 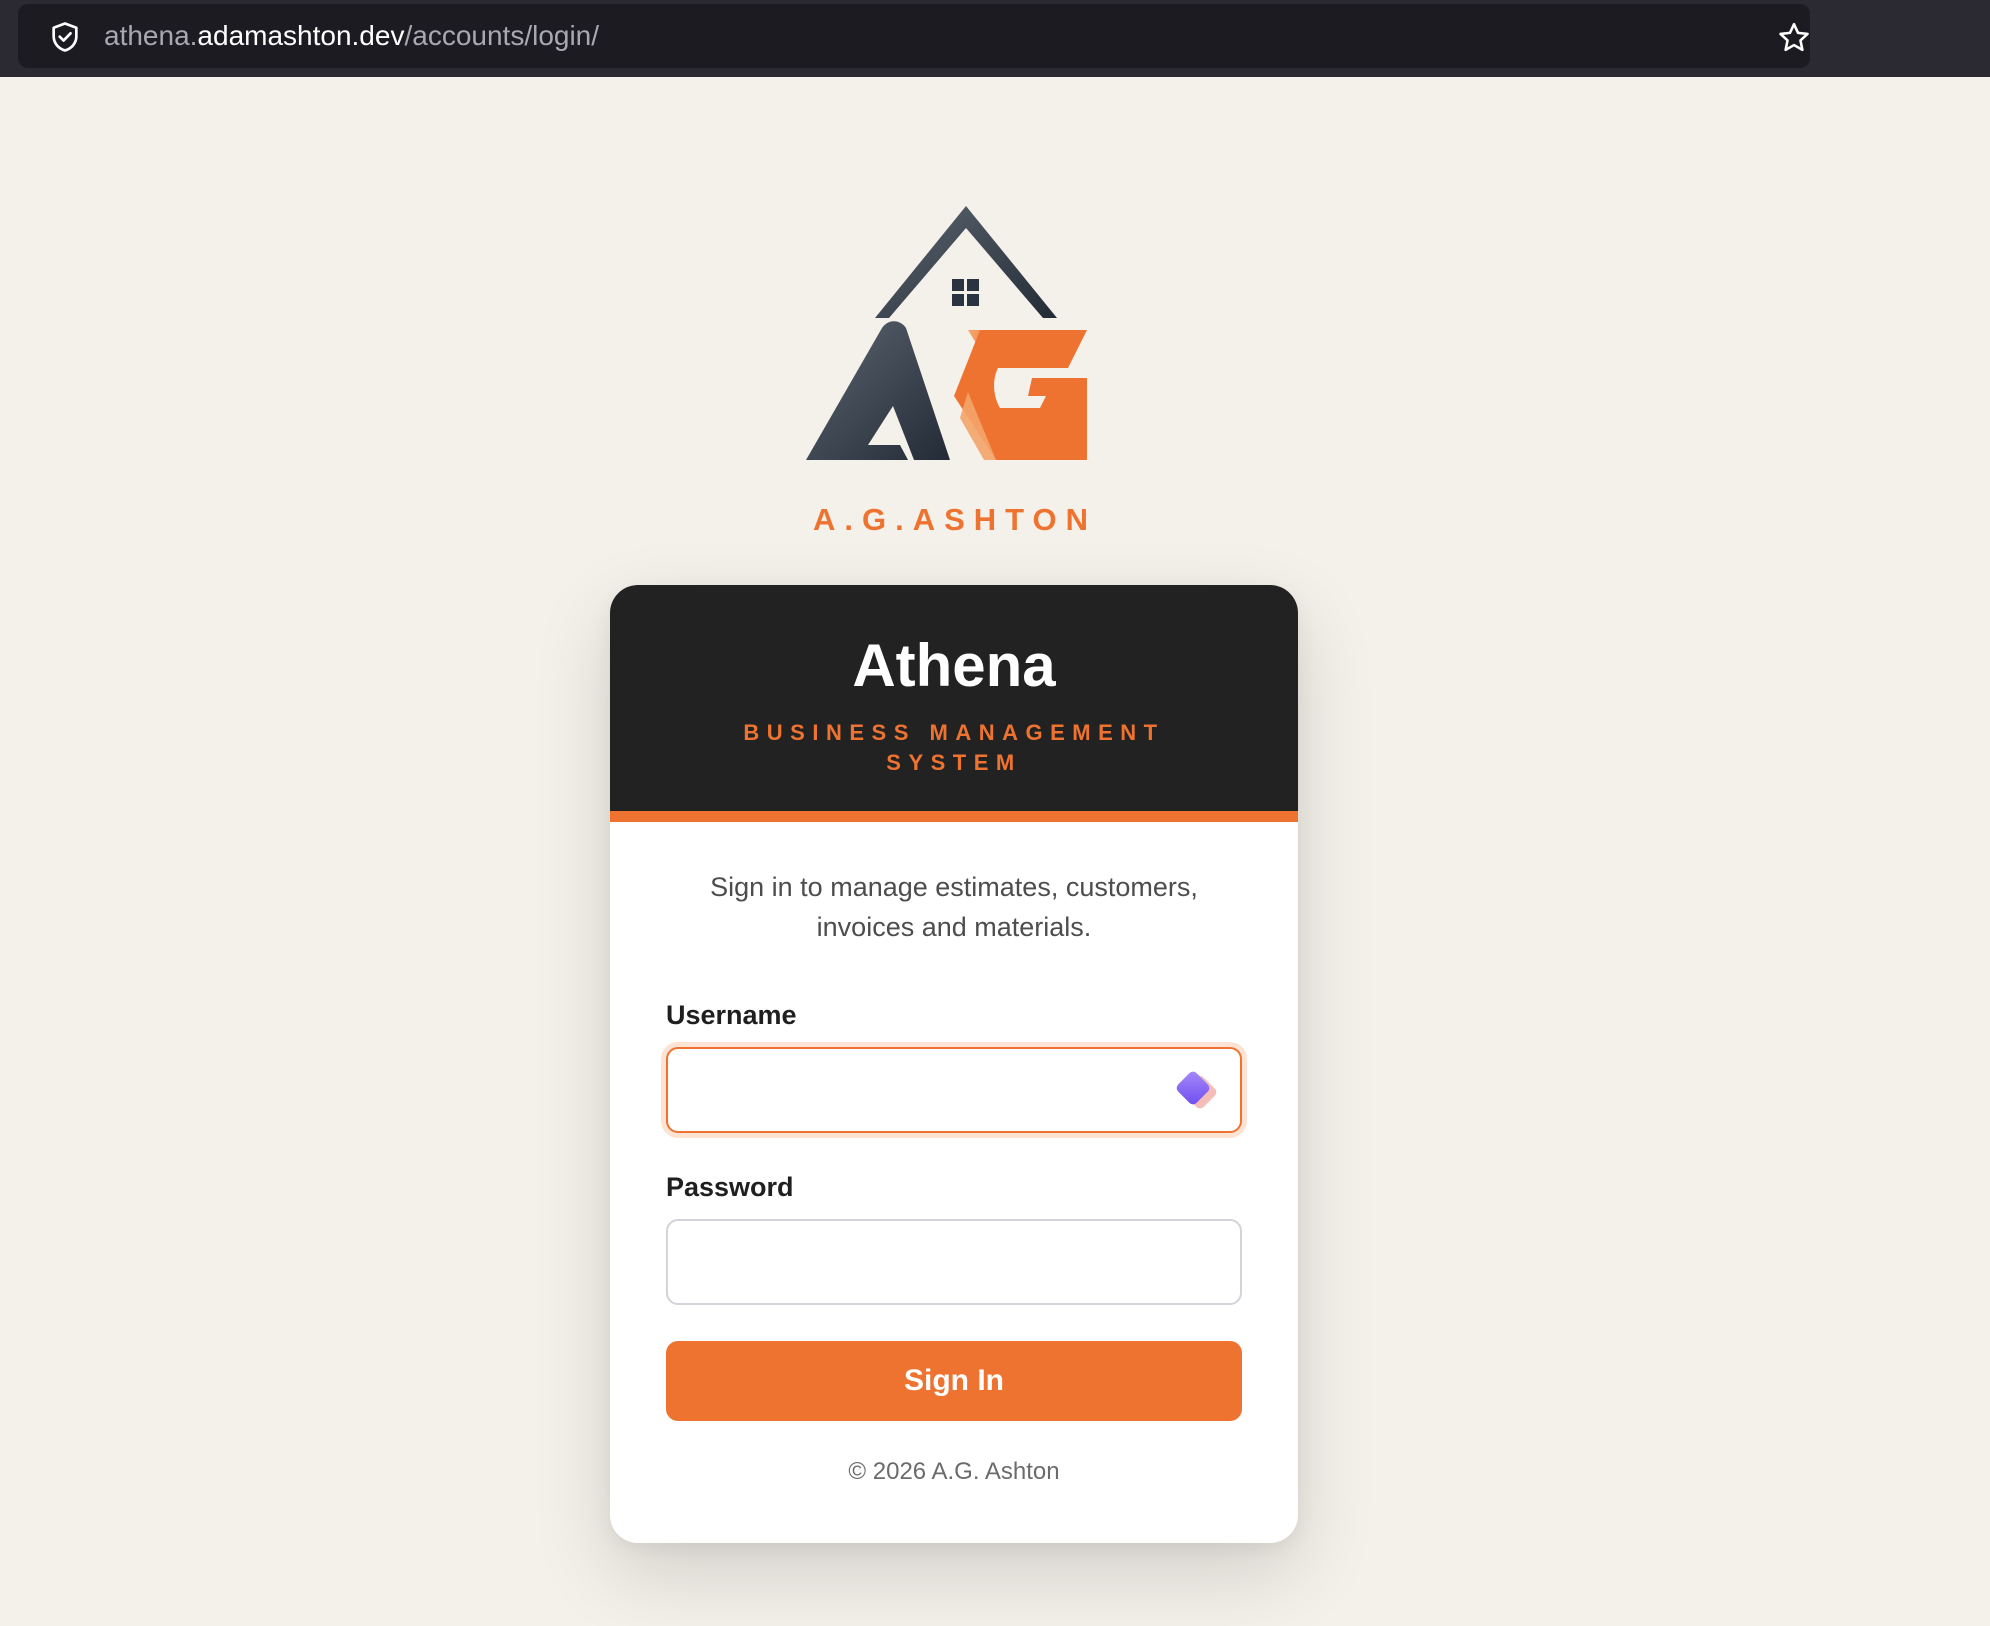 What do you see at coordinates (946, 333) in the screenshot?
I see `ag-ashton-logo` at bounding box center [946, 333].